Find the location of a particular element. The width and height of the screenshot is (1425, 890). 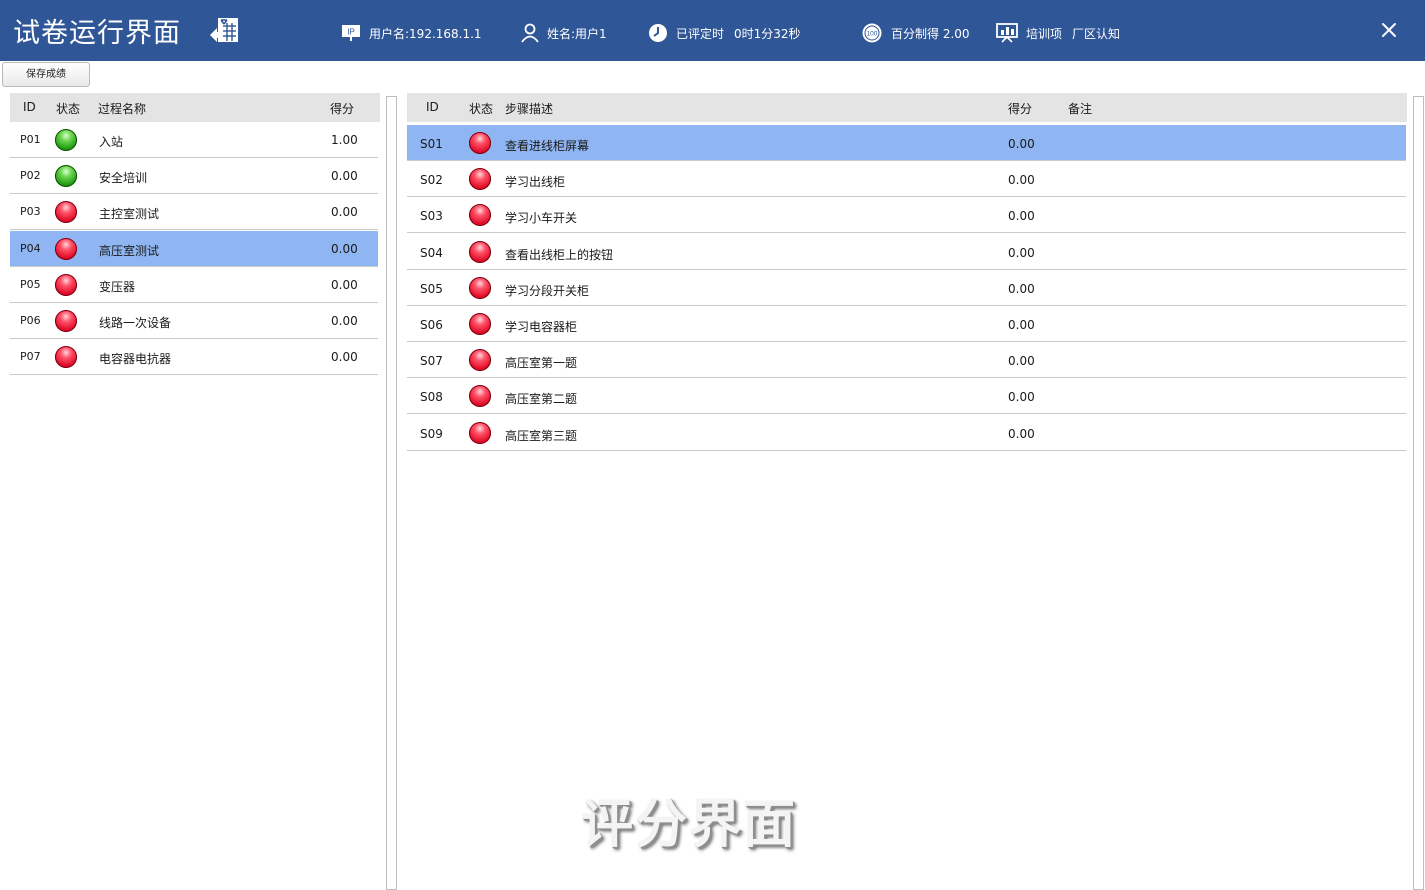

user-name-info: 姓名:用户1 is located at coordinates (564, 33).